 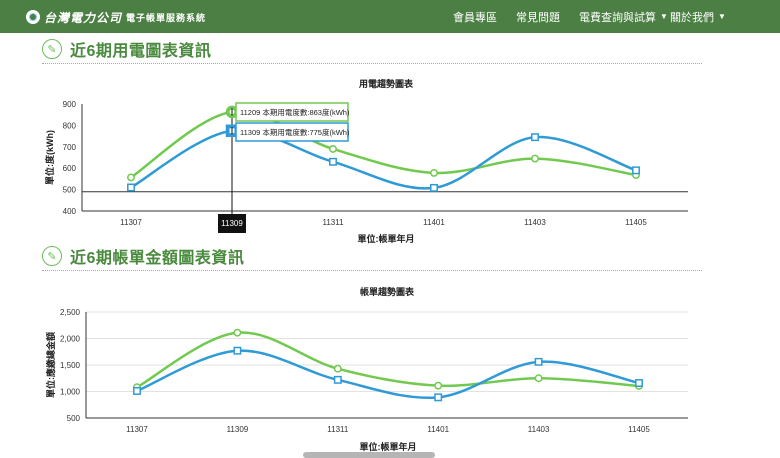 I want to click on section-heading-bill: ✎ 近6期帳單金額圖表資訊, so click(x=143, y=256).